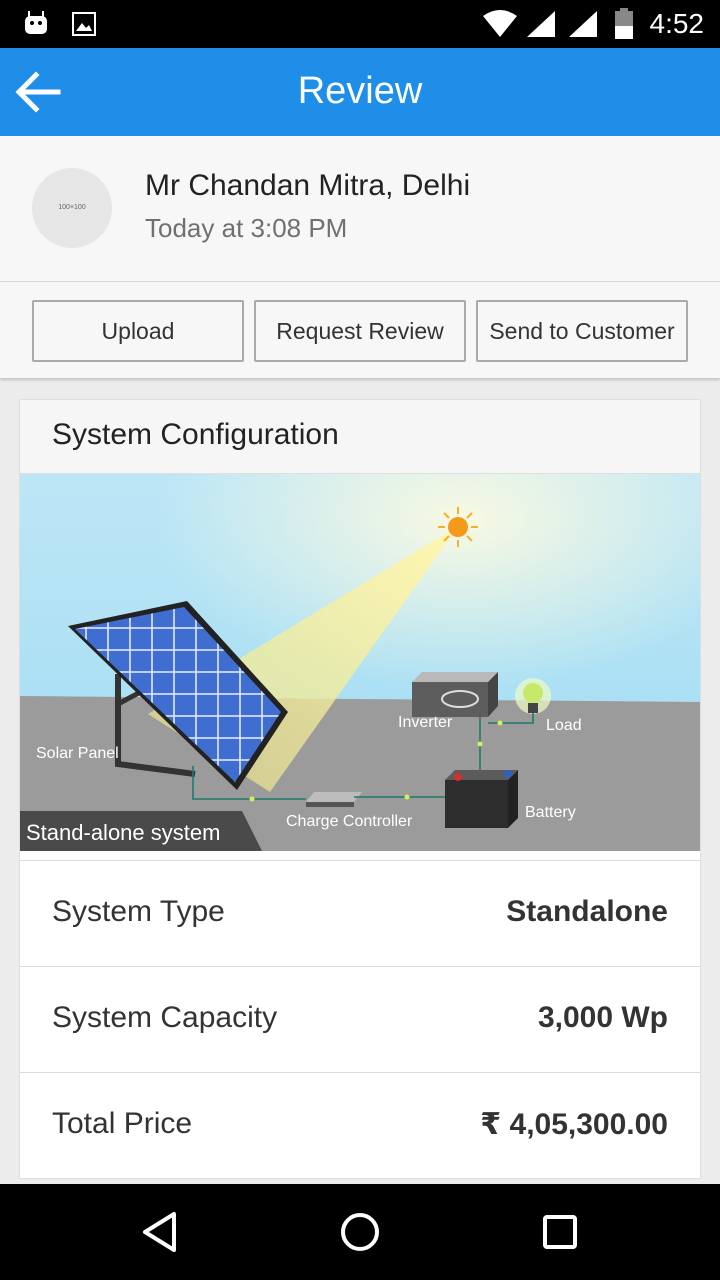 The width and height of the screenshot is (720, 1280). I want to click on system-capacity-label: System Capacity, so click(165, 1017).